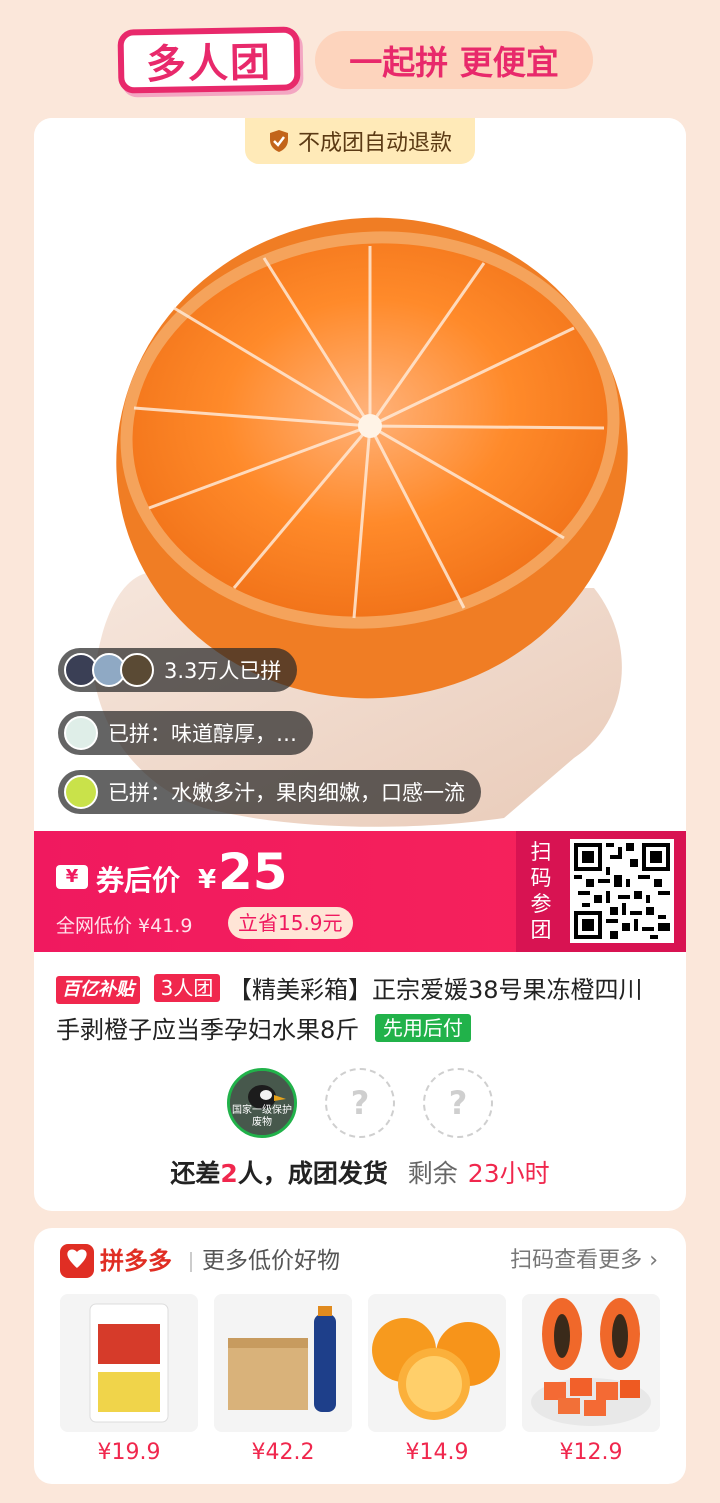 The image size is (720, 1503). I want to click on item-price: ¥19.9, so click(129, 1452).